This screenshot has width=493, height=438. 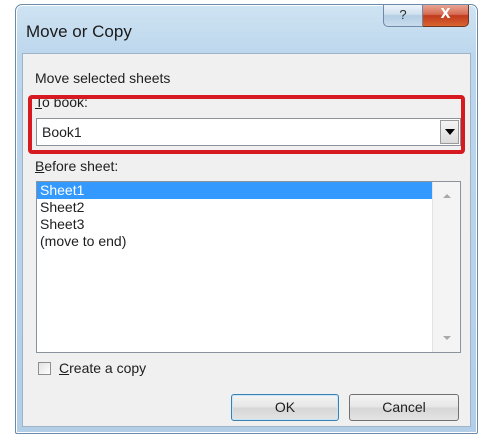 I want to click on caption-buttons: ? X, so click(x=426, y=17).